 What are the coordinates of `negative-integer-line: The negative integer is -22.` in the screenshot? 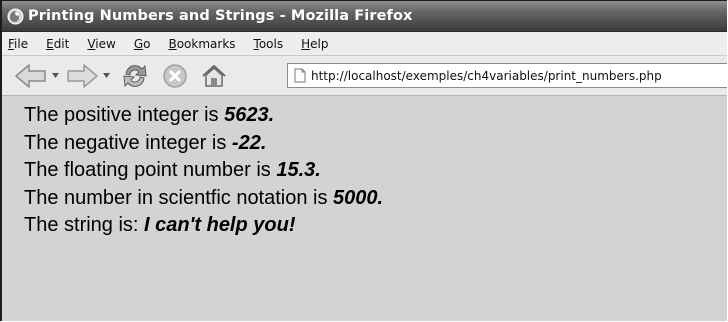 It's located at (145, 142).